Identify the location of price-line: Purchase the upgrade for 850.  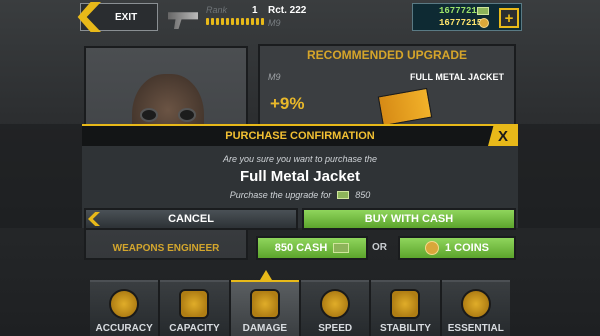
(300, 195).